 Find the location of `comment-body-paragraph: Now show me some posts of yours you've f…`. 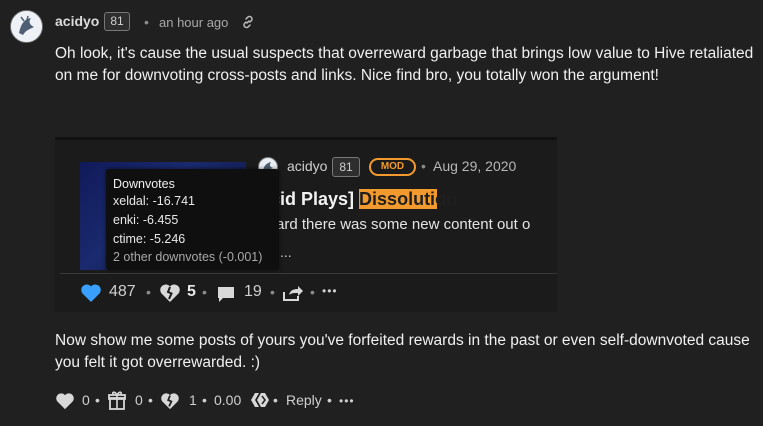

comment-body-paragraph: Now show me some posts of yours you've f… is located at coordinates (402, 351).